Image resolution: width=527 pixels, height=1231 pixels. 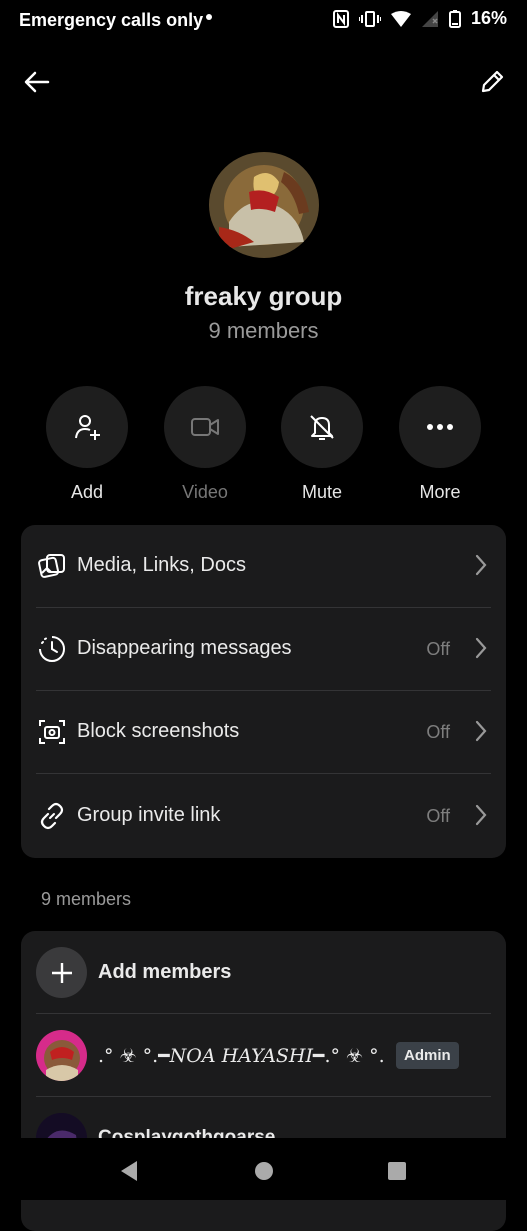 I want to click on disappearing-messages-value: Off, so click(x=438, y=649).